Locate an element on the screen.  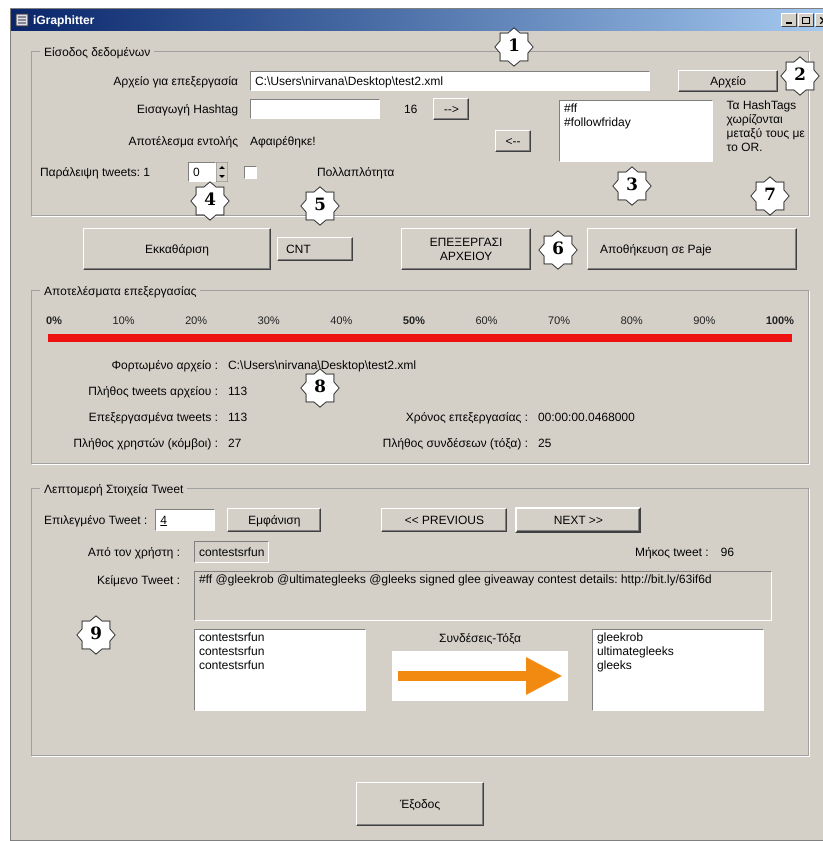
maximize-icon is located at coordinates (806, 20).